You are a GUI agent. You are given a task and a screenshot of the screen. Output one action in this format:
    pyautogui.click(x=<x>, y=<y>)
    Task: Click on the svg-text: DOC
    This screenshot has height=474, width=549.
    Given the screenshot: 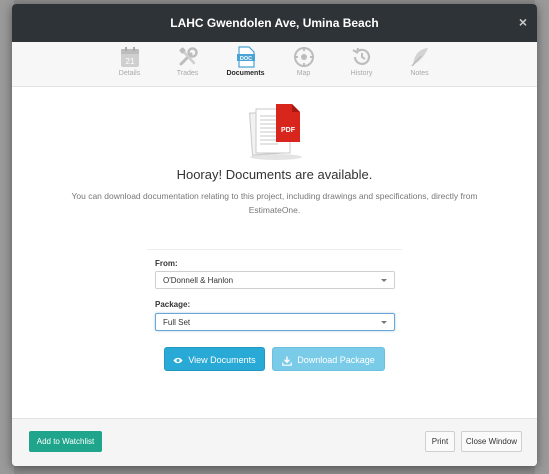 What is the action you would take?
    pyautogui.click(x=245, y=59)
    